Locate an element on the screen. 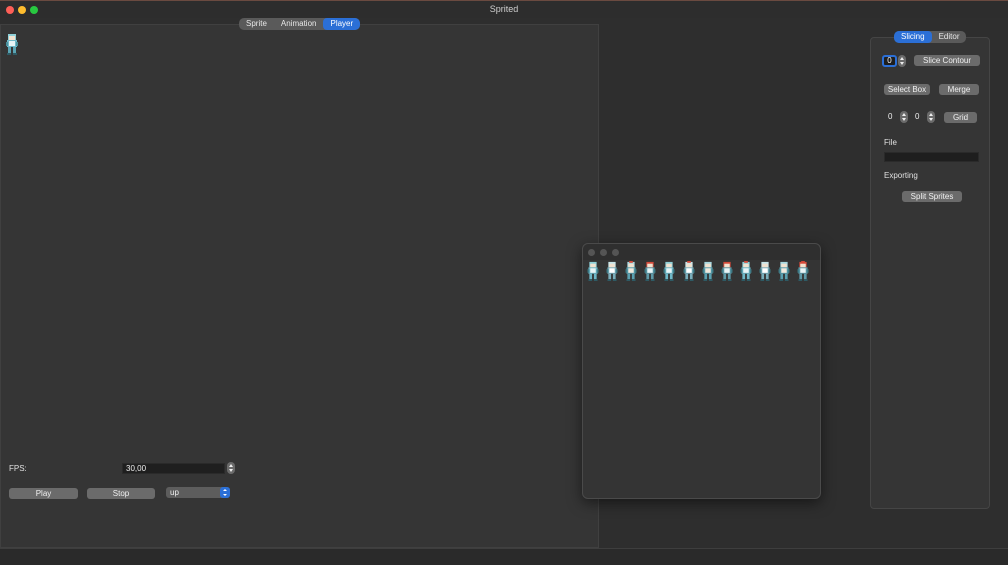 The image size is (1008, 565). tab-slicing: Slicing is located at coordinates (913, 37).